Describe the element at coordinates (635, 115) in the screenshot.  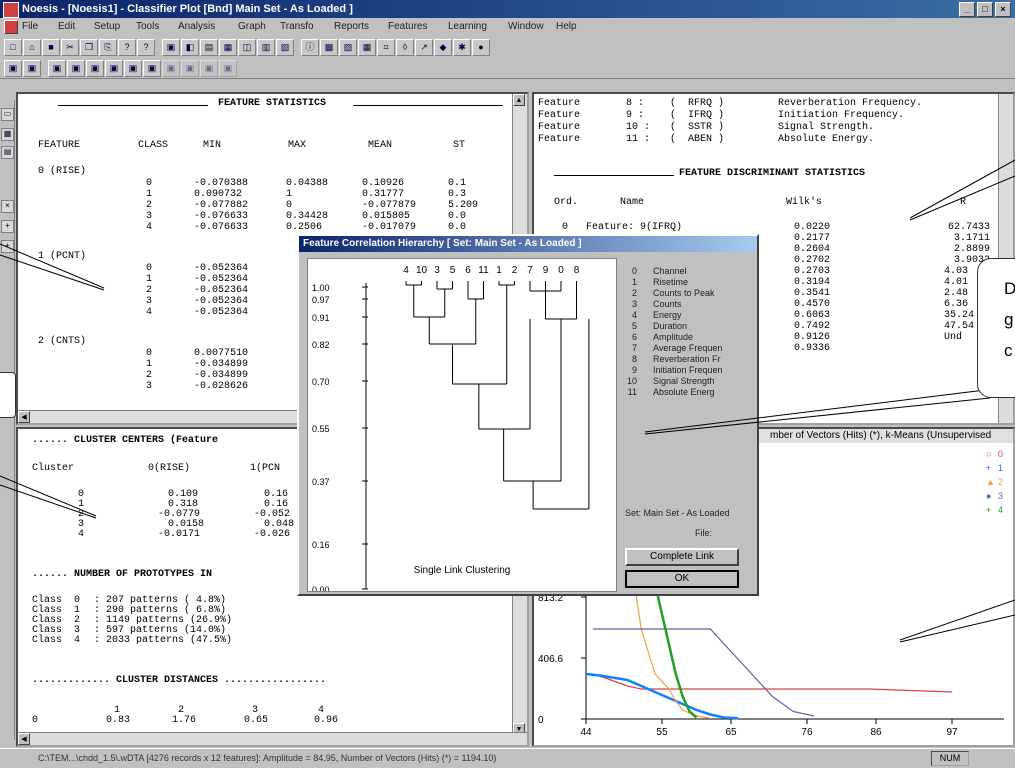
I see `feature-index: 9 :` at that location.